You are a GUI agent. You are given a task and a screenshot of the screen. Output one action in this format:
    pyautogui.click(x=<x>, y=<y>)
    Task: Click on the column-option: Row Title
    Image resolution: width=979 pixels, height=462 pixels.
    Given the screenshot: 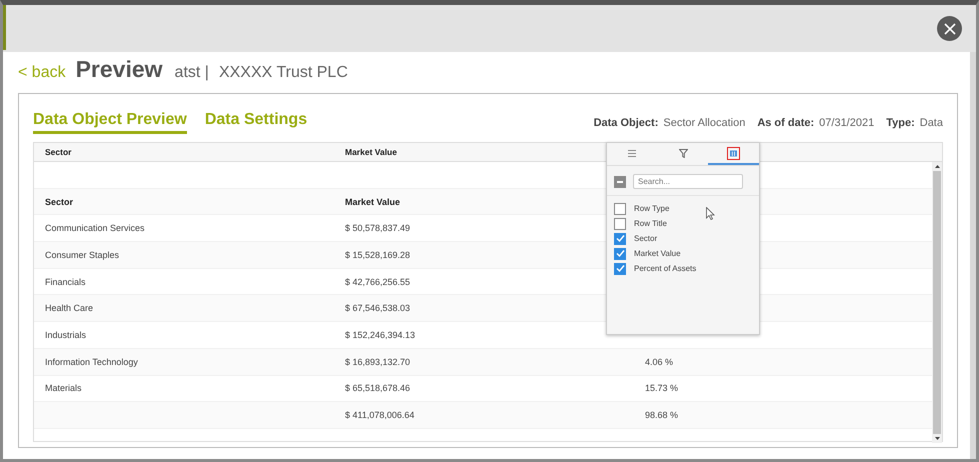 What is the action you would take?
    pyautogui.click(x=650, y=223)
    